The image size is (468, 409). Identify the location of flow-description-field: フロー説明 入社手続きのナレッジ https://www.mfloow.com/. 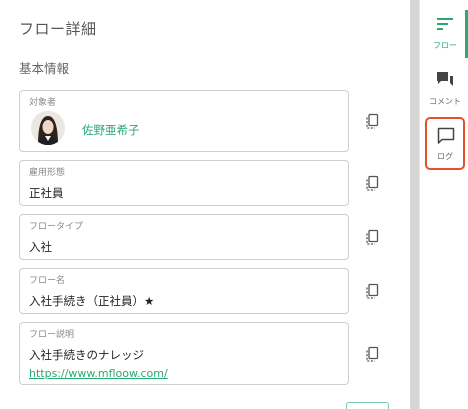
(184, 353).